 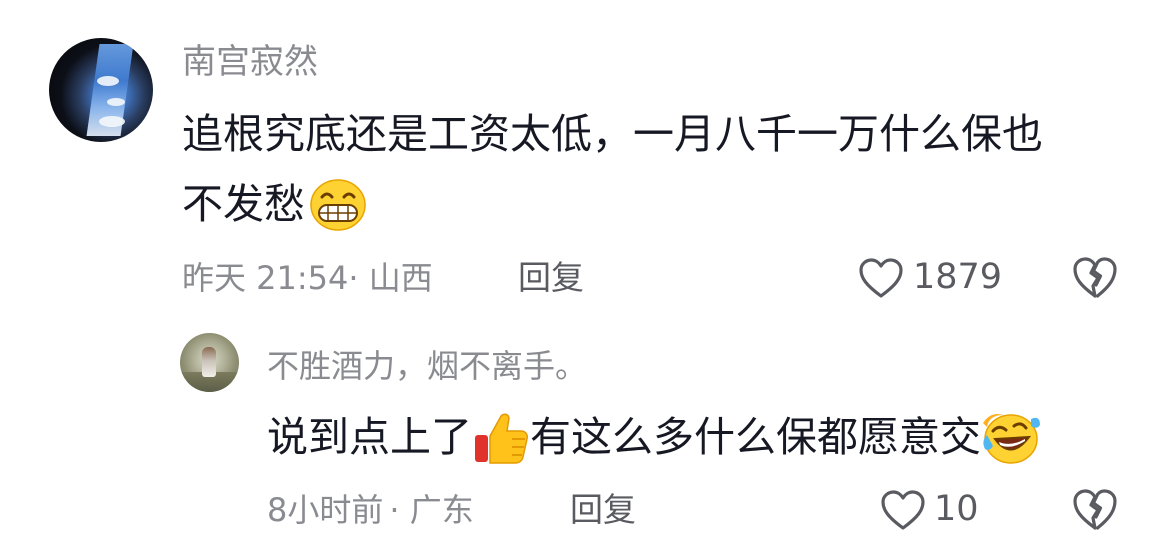 I want to click on comment-text-line2-row: 不发愁, so click(x=274, y=206).